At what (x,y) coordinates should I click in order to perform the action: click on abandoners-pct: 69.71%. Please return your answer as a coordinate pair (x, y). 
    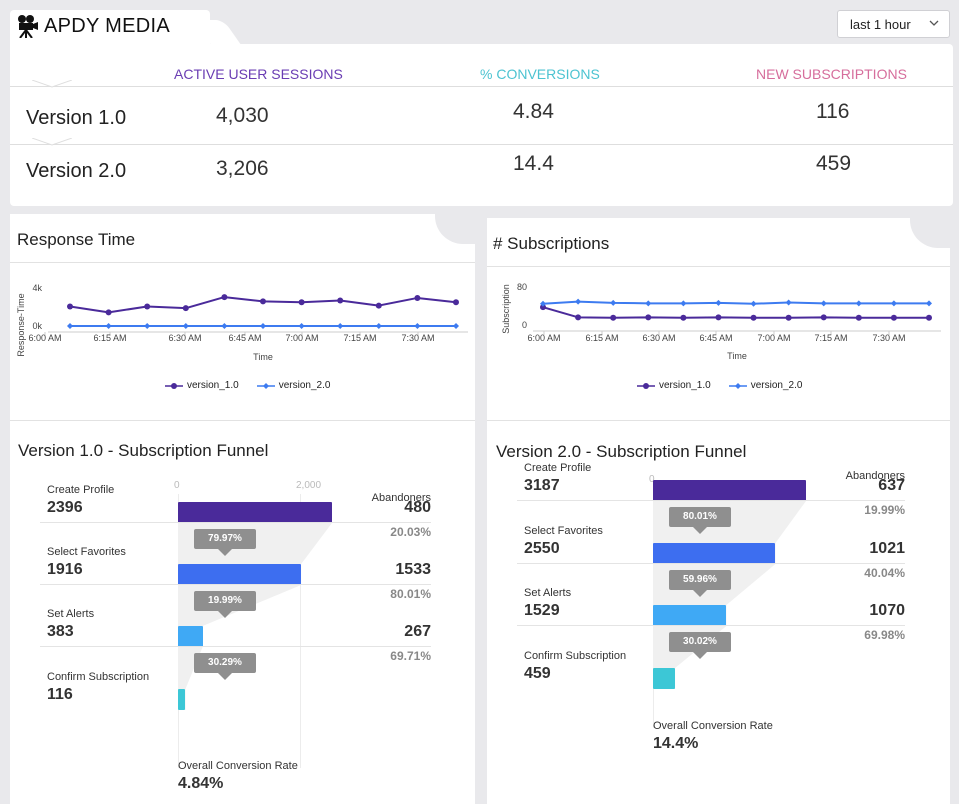
    Looking at the image, I should click on (410, 656).